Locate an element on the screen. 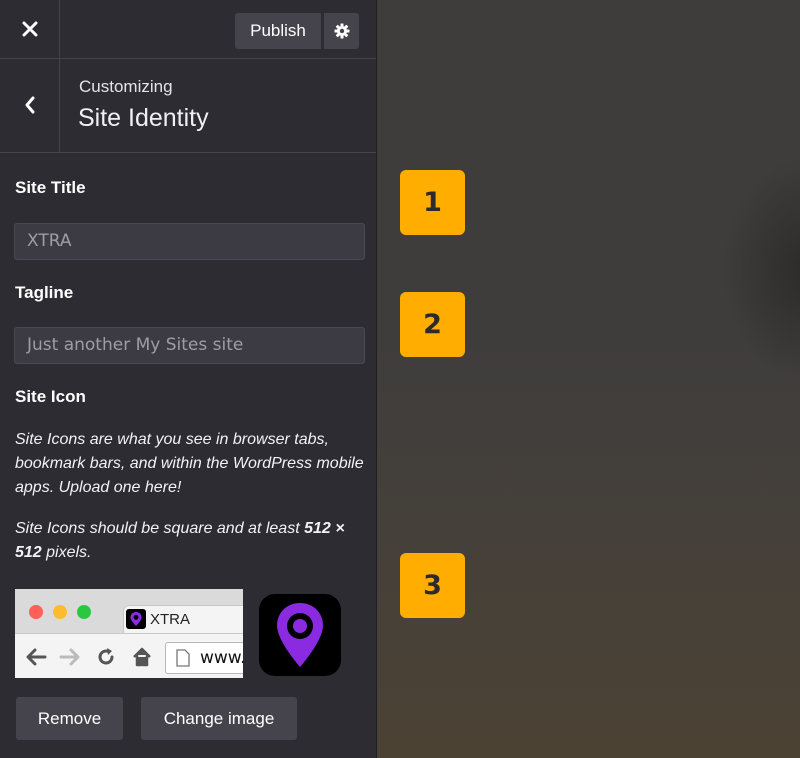 This screenshot has width=800, height=758. reload-icon is located at coordinates (106, 656).